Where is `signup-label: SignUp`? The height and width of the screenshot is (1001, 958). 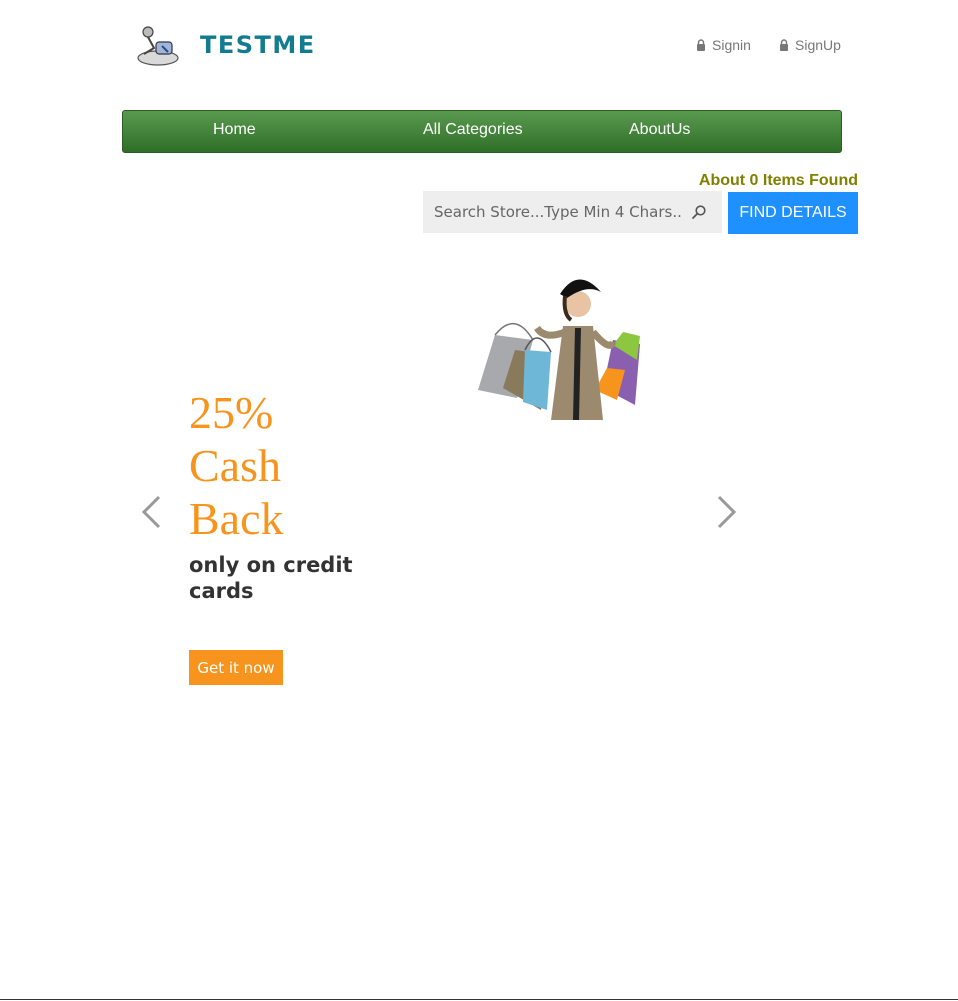 signup-label: SignUp is located at coordinates (818, 45).